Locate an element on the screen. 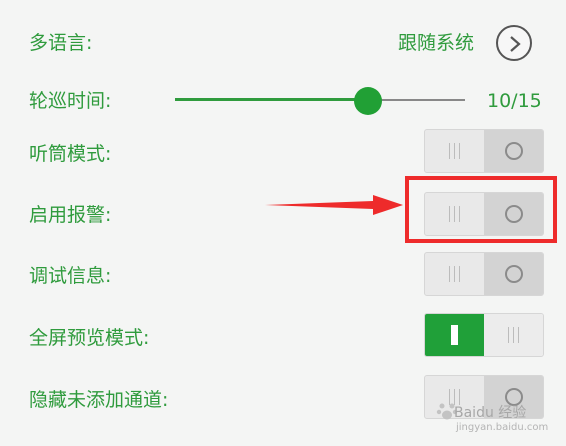 The height and width of the screenshot is (446, 566). fullscreen-preview-toggle is located at coordinates (484, 335).